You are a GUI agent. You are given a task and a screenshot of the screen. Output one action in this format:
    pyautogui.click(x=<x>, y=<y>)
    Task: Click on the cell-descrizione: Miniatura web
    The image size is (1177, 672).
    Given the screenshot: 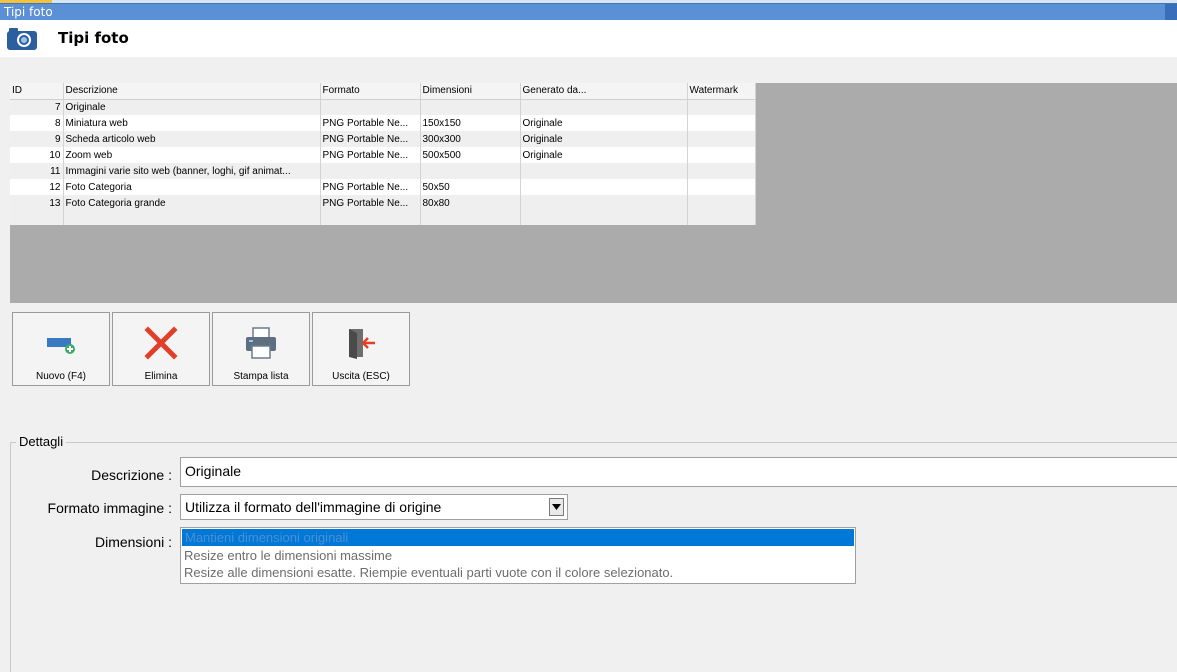 What is the action you would take?
    pyautogui.click(x=192, y=123)
    